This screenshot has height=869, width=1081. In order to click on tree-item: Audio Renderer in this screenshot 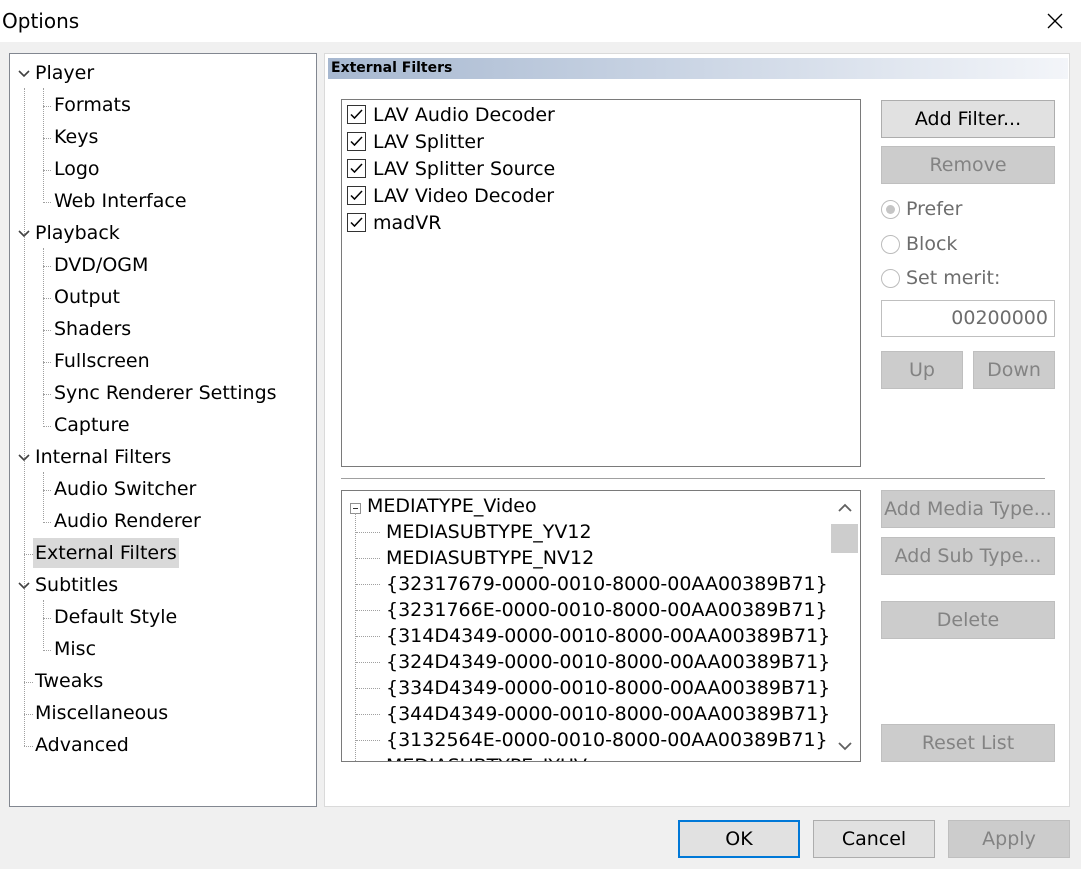, I will do `click(127, 521)`.